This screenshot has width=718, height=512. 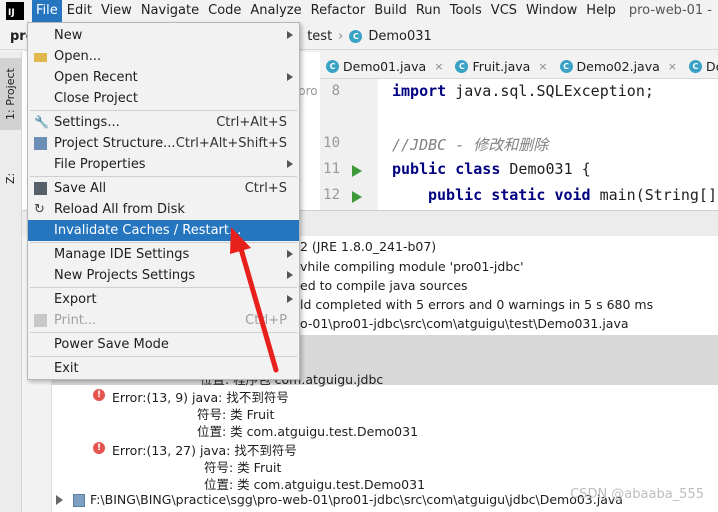 I want to click on menu-item-new: New, so click(x=163, y=35).